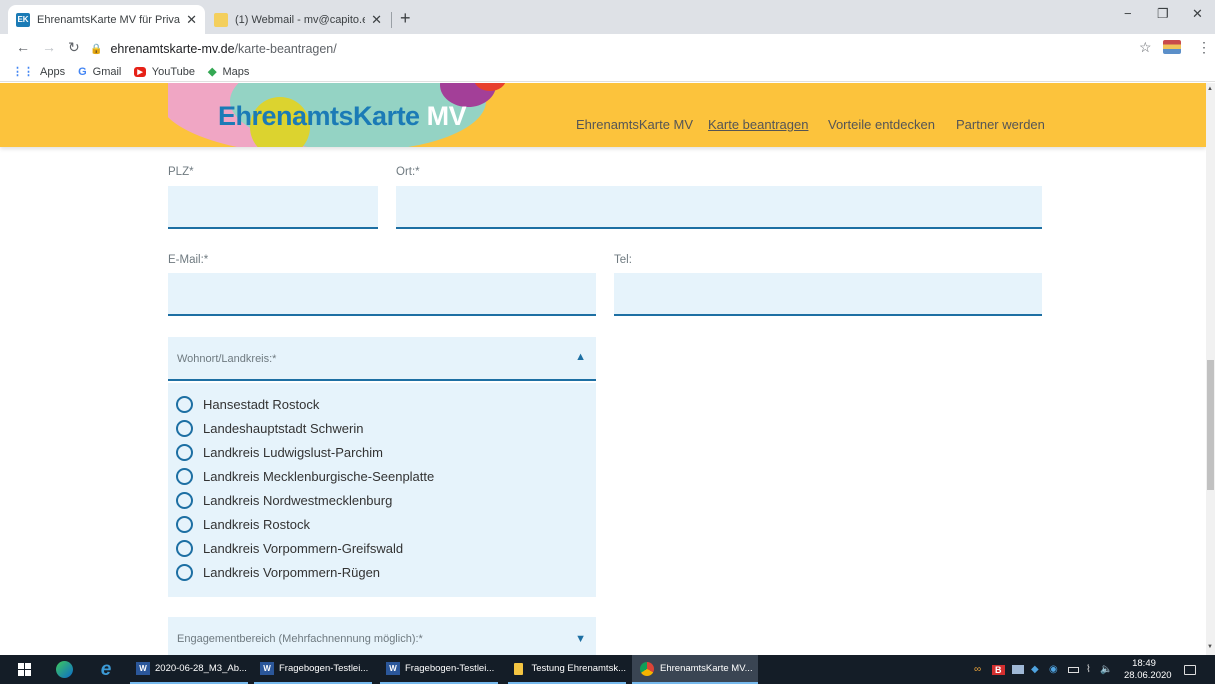 The image size is (1215, 684). What do you see at coordinates (293, 452) in the screenshot?
I see `option-label: Landkreis Ludwigslust-Parchim` at bounding box center [293, 452].